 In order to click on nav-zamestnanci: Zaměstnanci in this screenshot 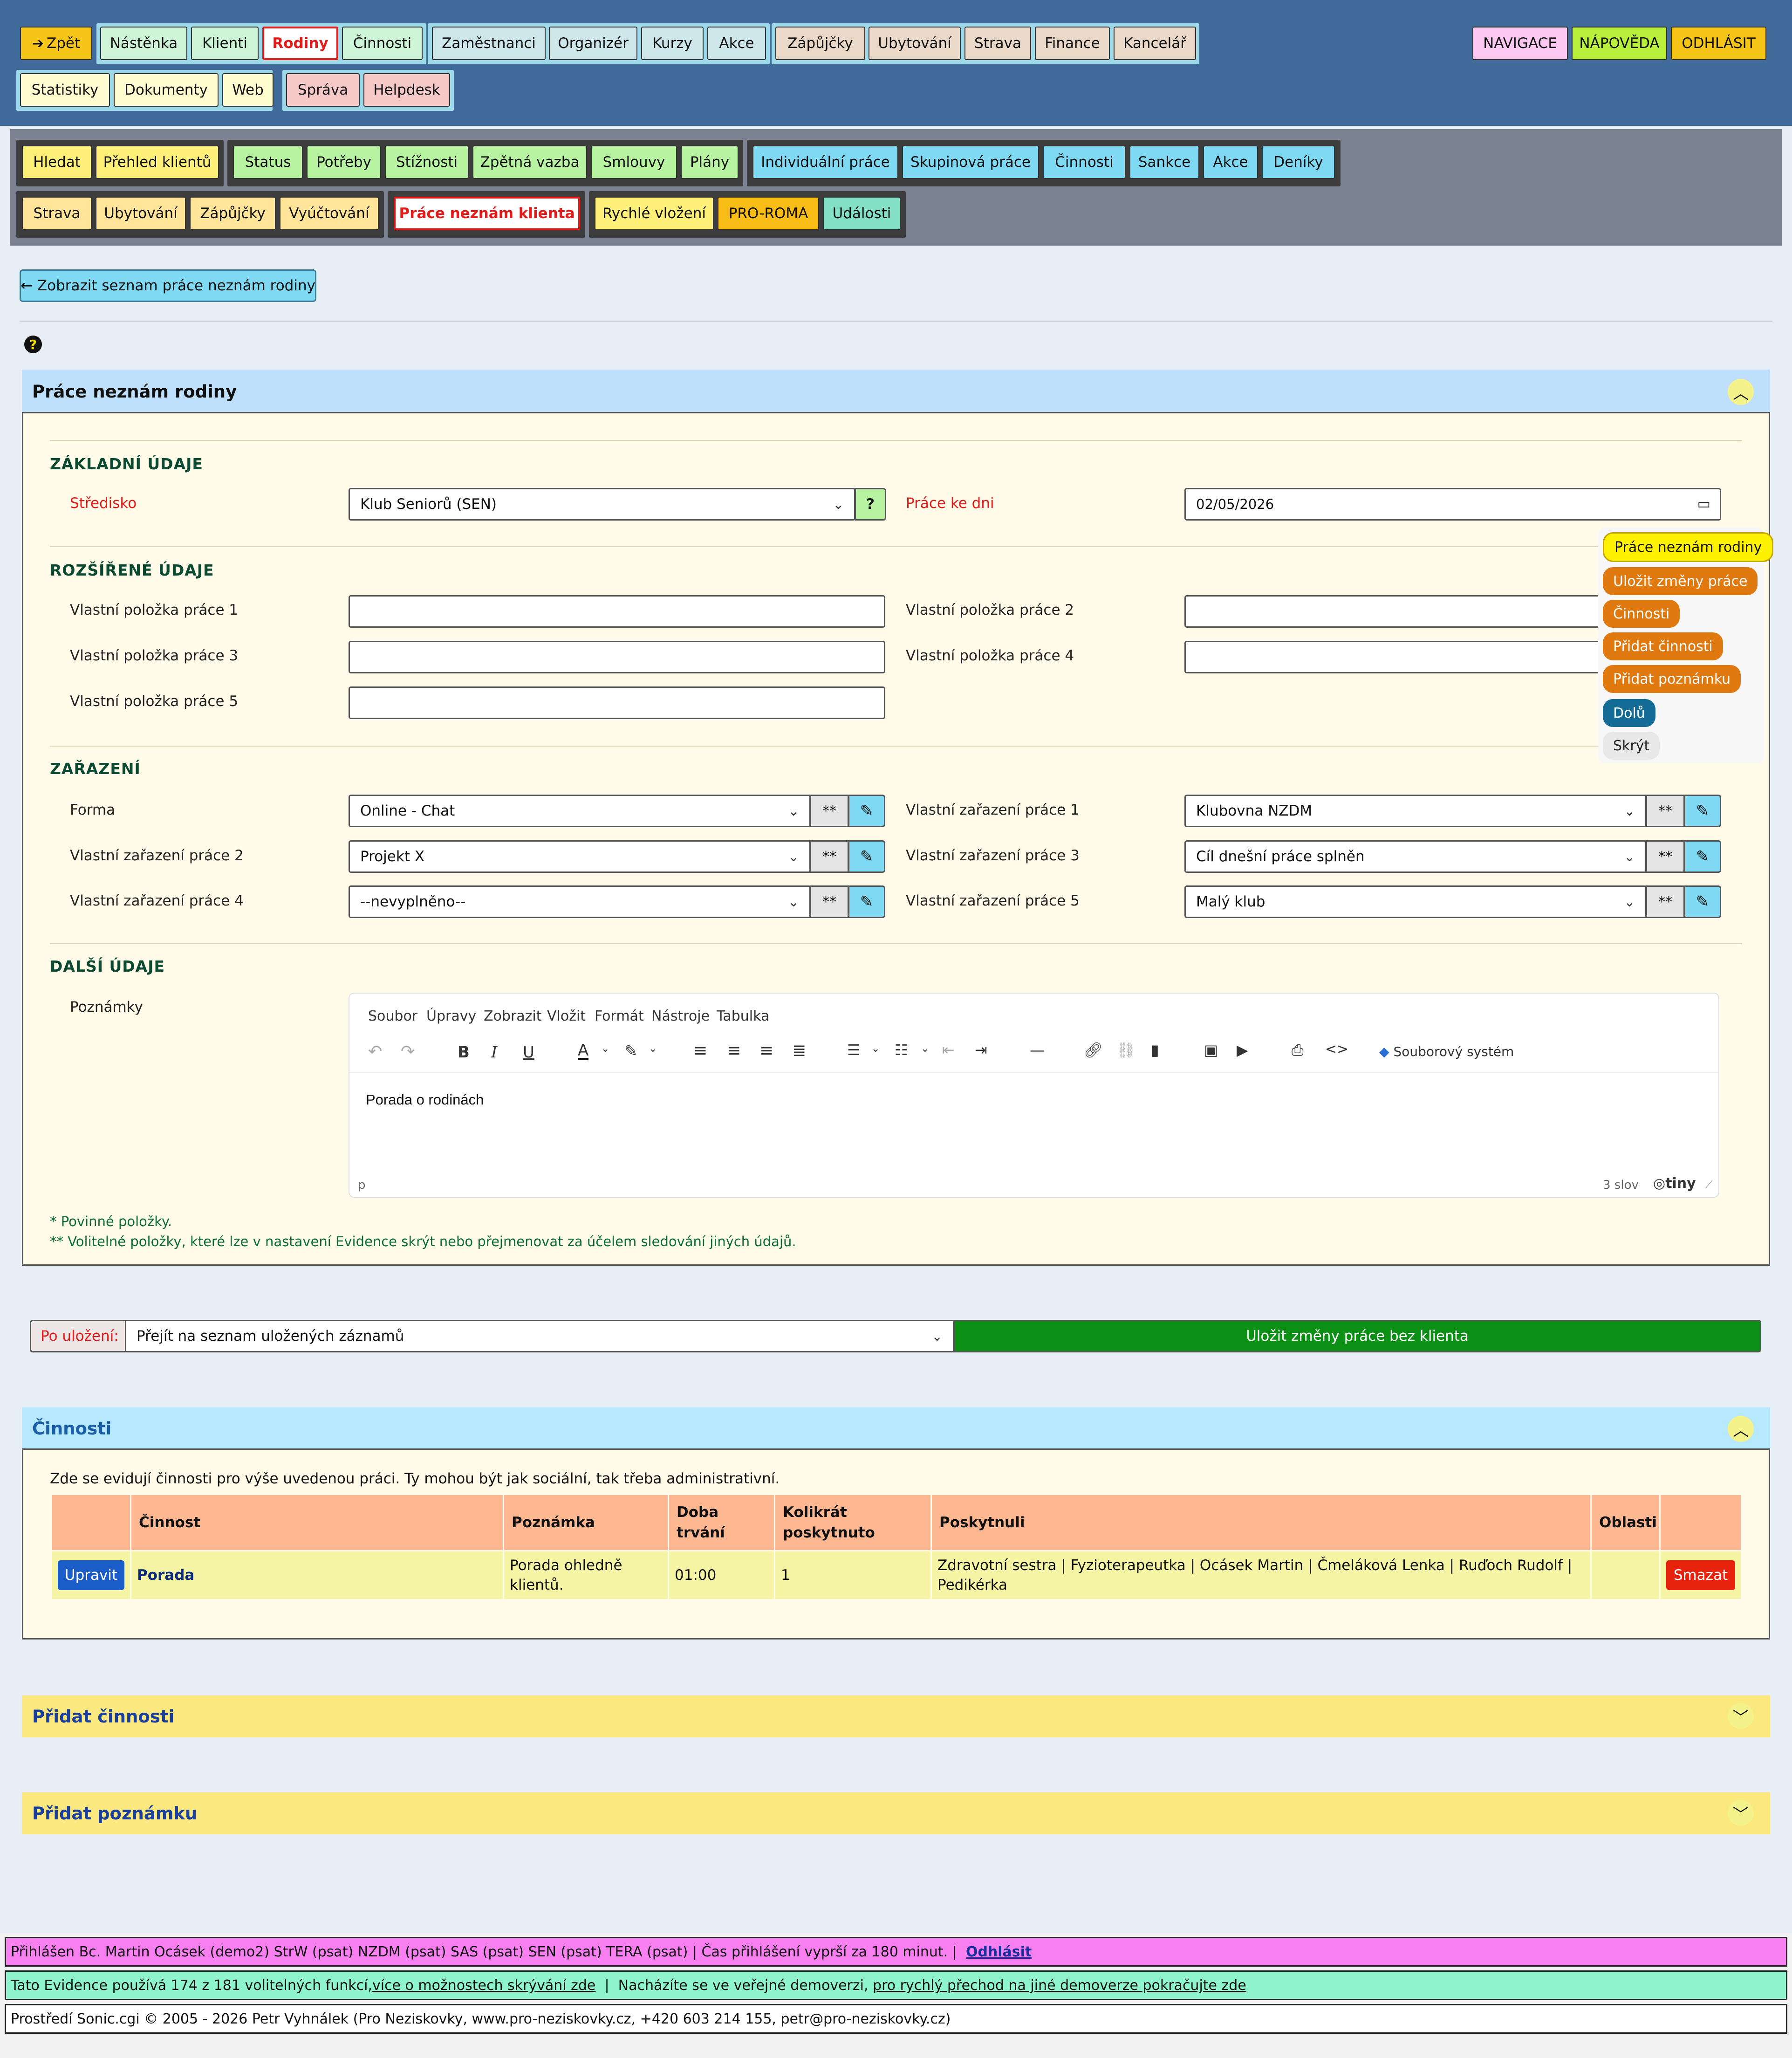, I will do `click(489, 43)`.